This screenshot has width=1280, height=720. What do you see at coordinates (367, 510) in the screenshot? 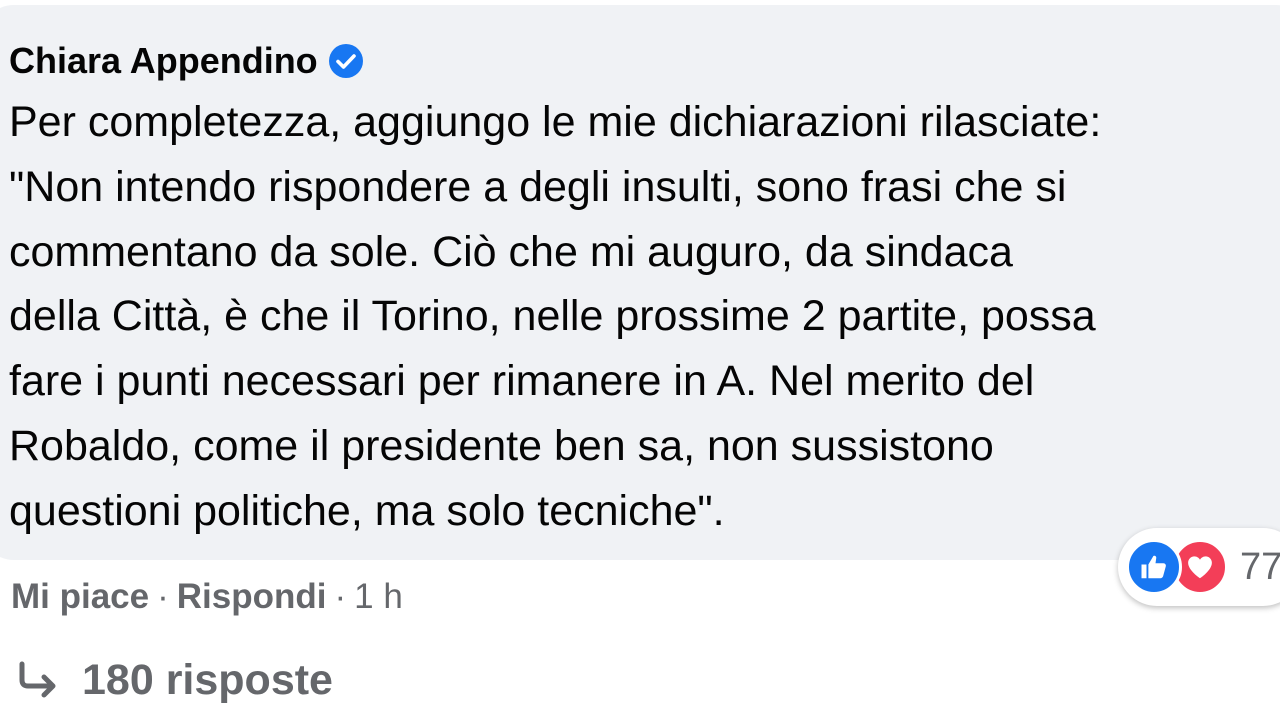
I see `comment-line: questioni politiche, ma solo tecniche".` at bounding box center [367, 510].